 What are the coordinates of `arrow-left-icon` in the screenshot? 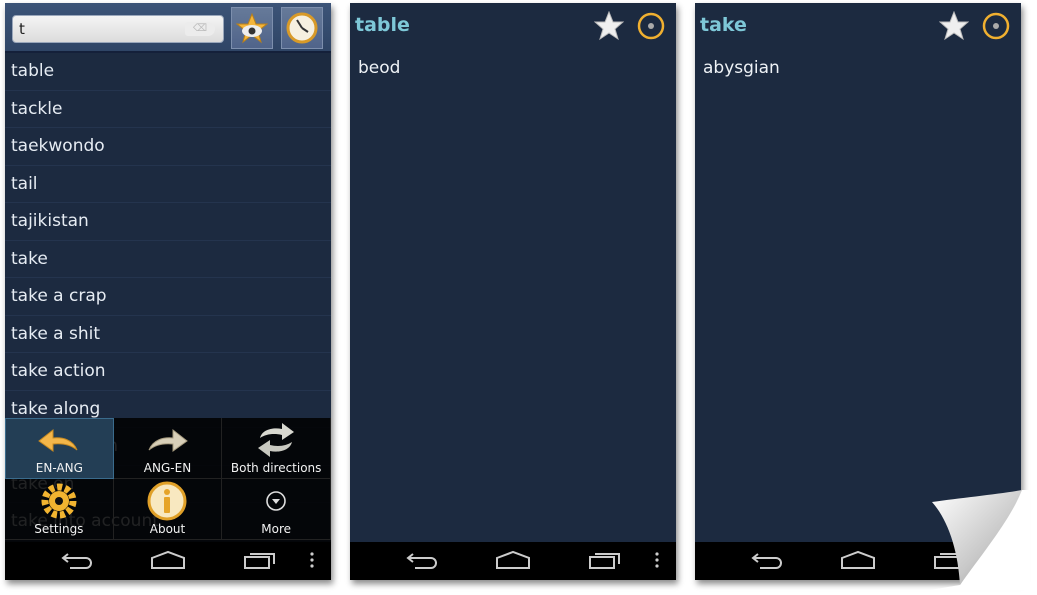 It's located at (58, 440).